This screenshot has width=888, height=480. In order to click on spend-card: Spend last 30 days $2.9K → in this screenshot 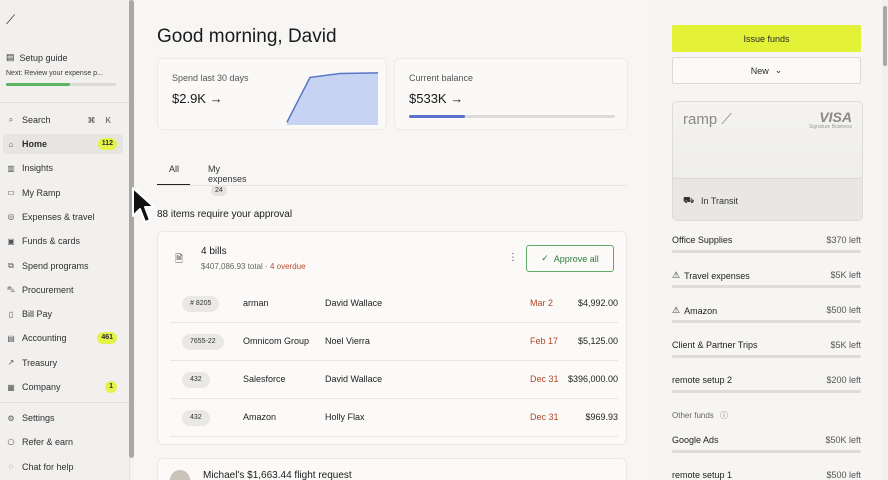, I will do `click(272, 94)`.